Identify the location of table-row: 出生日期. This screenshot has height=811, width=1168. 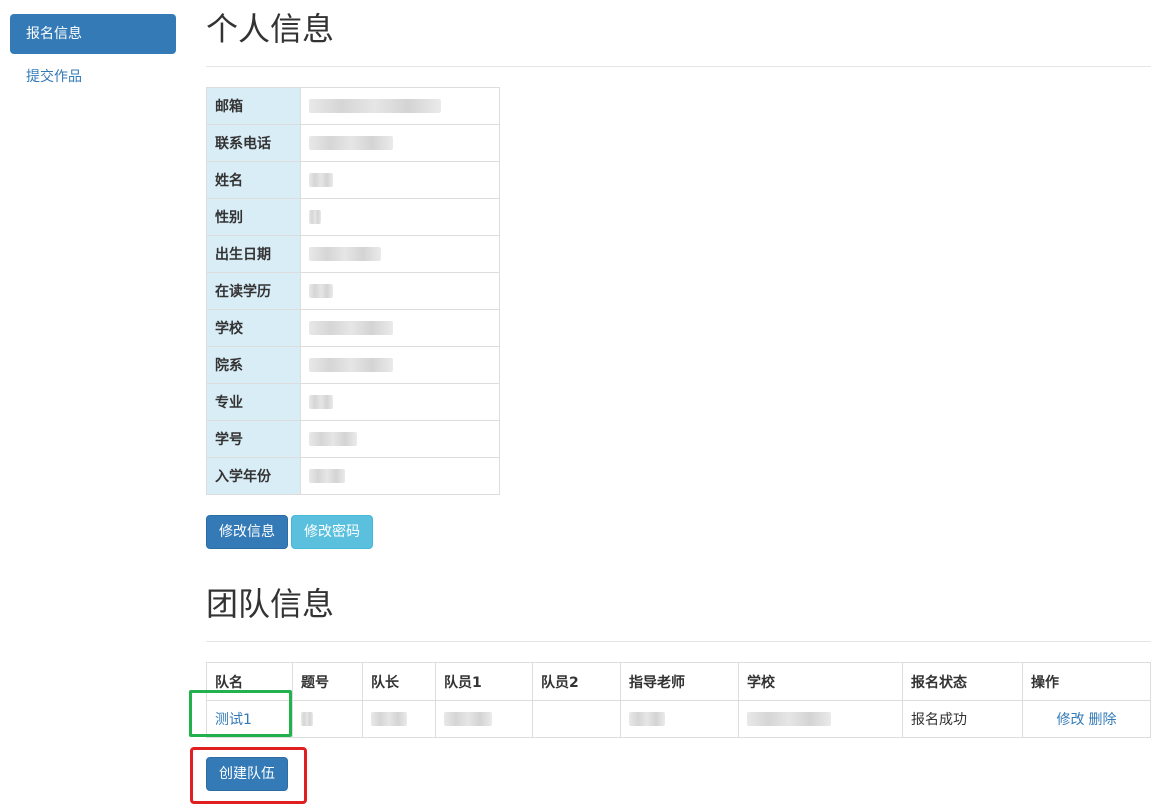
(353, 254).